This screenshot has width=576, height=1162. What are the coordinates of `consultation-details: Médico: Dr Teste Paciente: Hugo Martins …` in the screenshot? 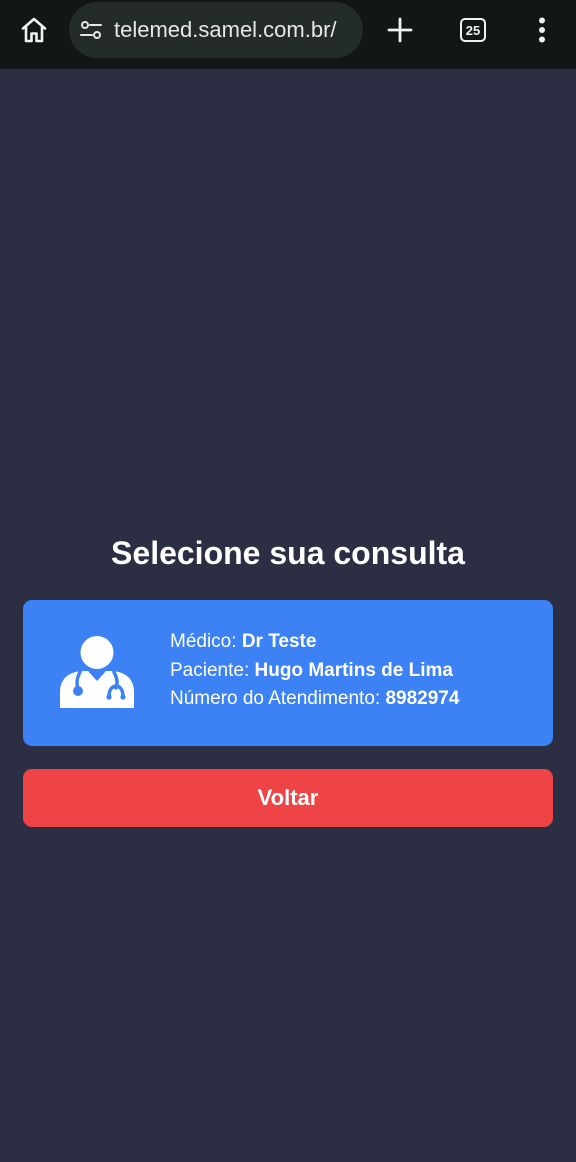 It's located at (314, 671).